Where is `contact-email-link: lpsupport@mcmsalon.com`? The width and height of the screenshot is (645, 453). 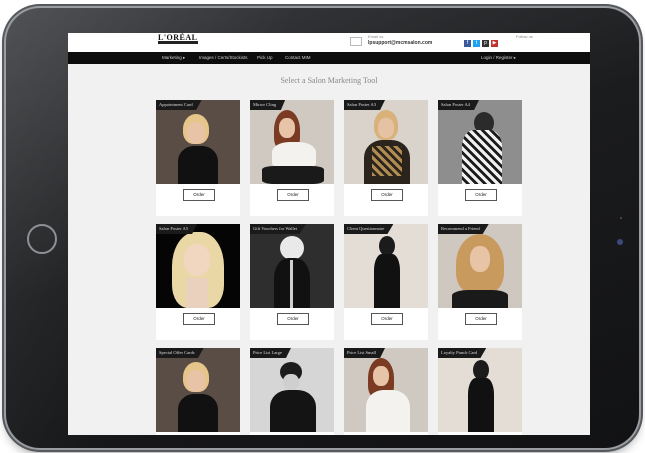
contact-email-link: lpsupport@mcmsalon.com is located at coordinates (400, 43).